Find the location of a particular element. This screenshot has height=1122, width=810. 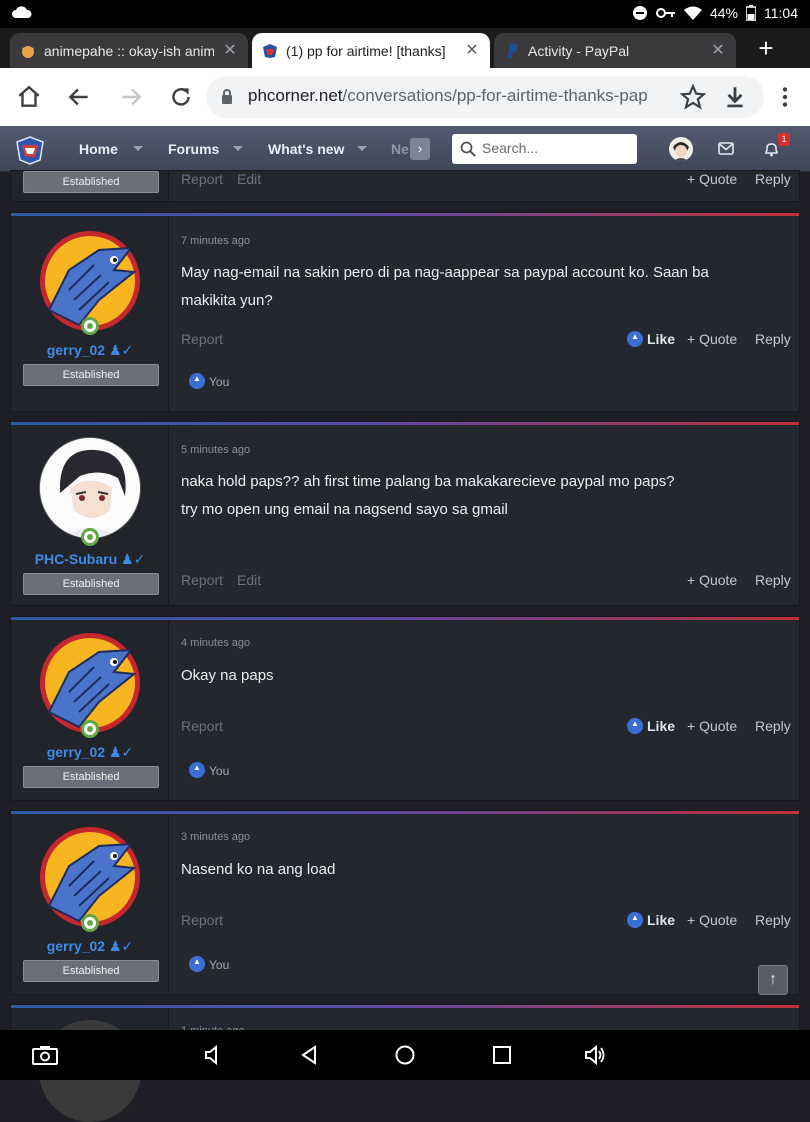

username: PHC-Subaru ♟✓ is located at coordinates (90, 559).